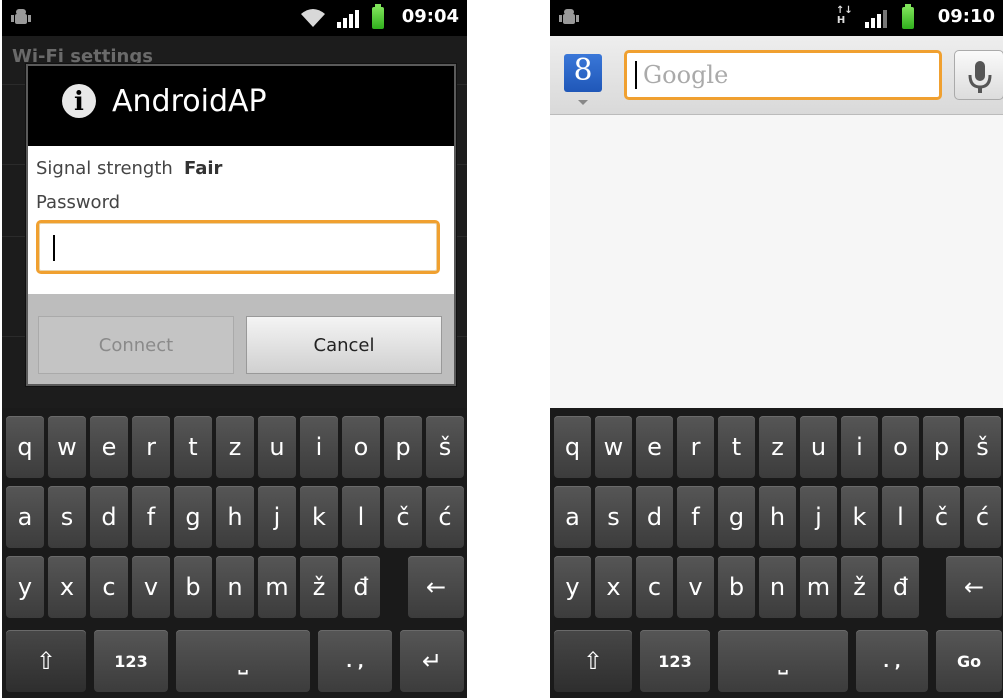 This screenshot has width=1003, height=698. Describe the element at coordinates (203, 168) in the screenshot. I see `signal-strength-value: Fair` at that location.